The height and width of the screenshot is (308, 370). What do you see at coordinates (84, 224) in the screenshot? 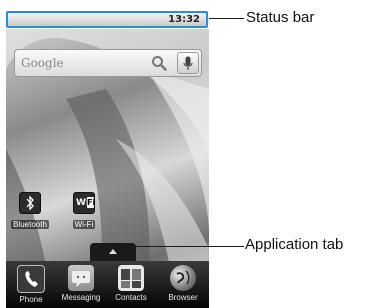
I see `wifi-label: Wi-Fi` at bounding box center [84, 224].